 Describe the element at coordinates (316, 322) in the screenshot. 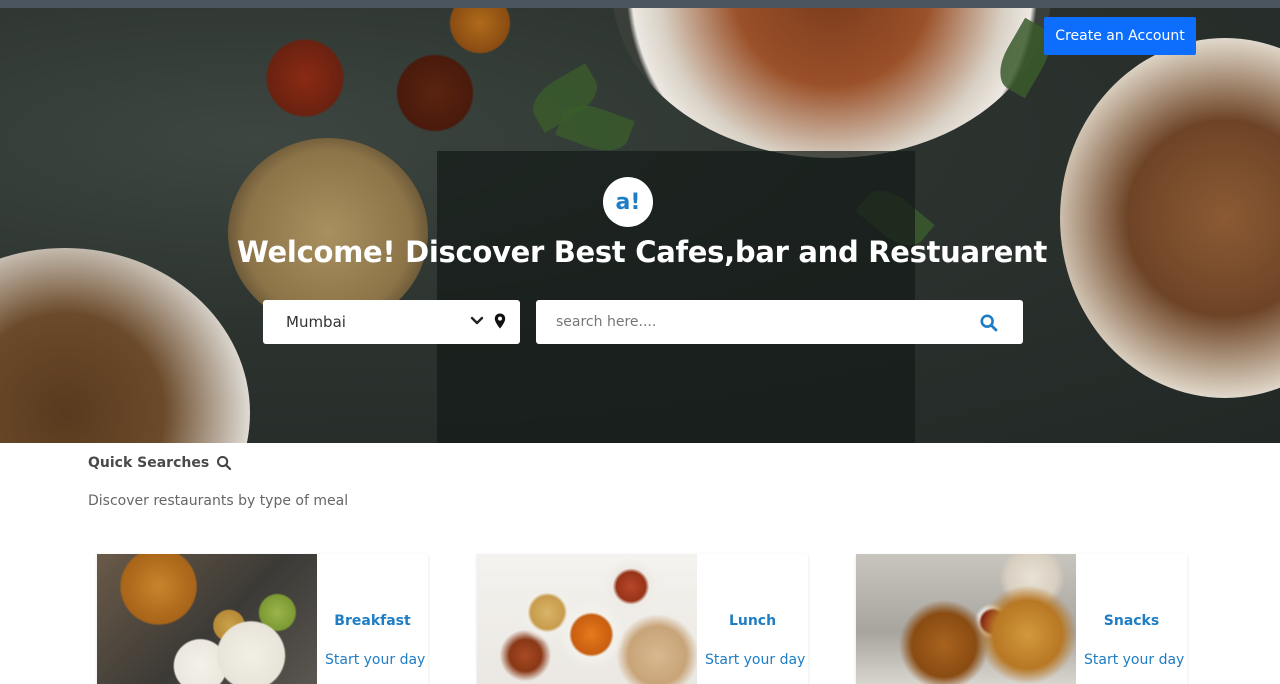

I see `city-select-value: Mumbai` at that location.